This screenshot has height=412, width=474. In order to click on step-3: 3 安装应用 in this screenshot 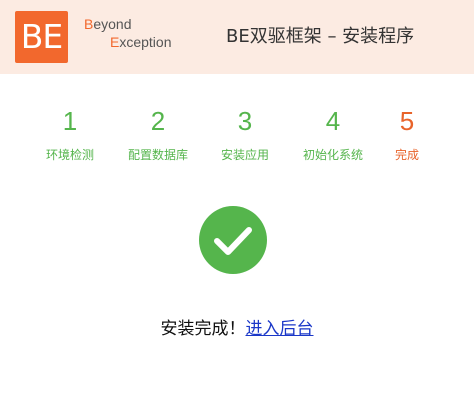, I will do `click(245, 134)`.